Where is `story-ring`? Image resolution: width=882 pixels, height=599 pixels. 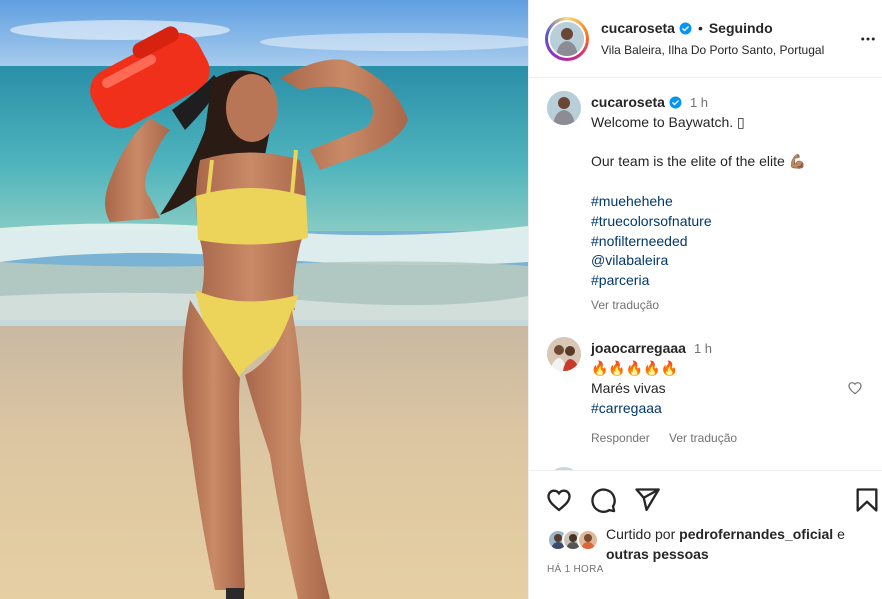
story-ring is located at coordinates (567, 39).